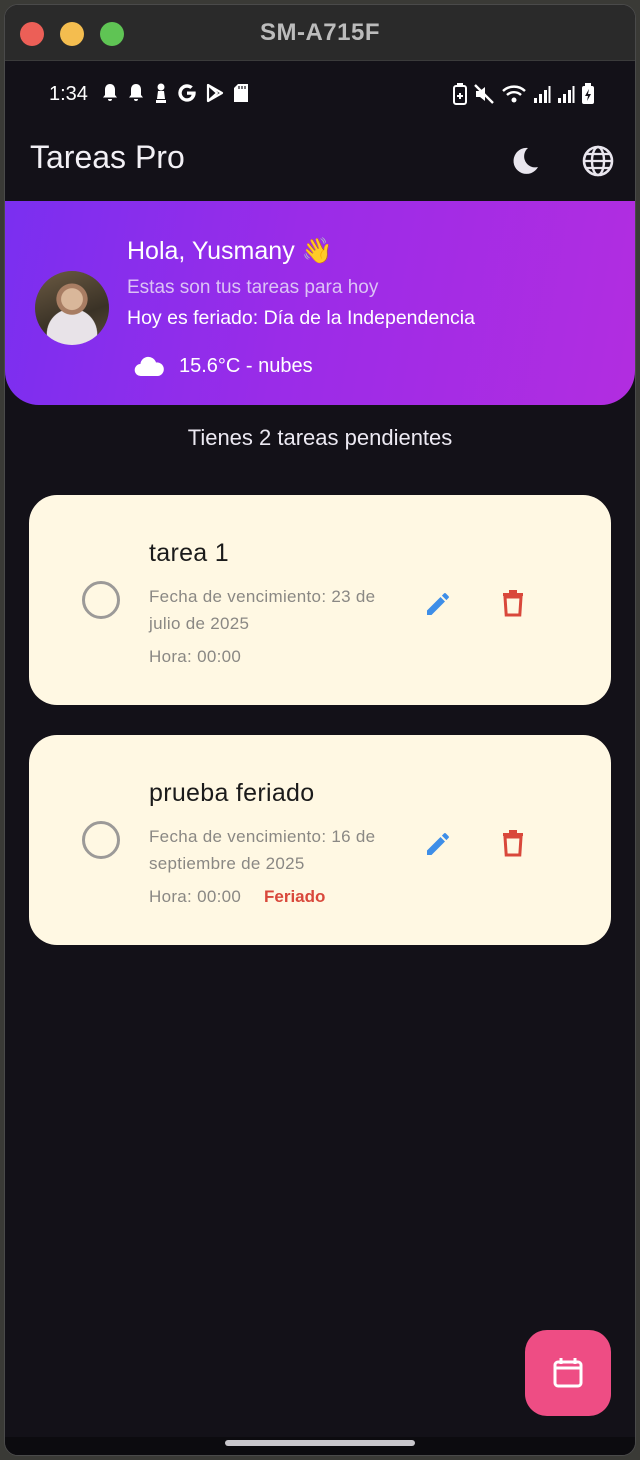  Describe the element at coordinates (215, 93) in the screenshot. I see `play-store-icon` at that location.